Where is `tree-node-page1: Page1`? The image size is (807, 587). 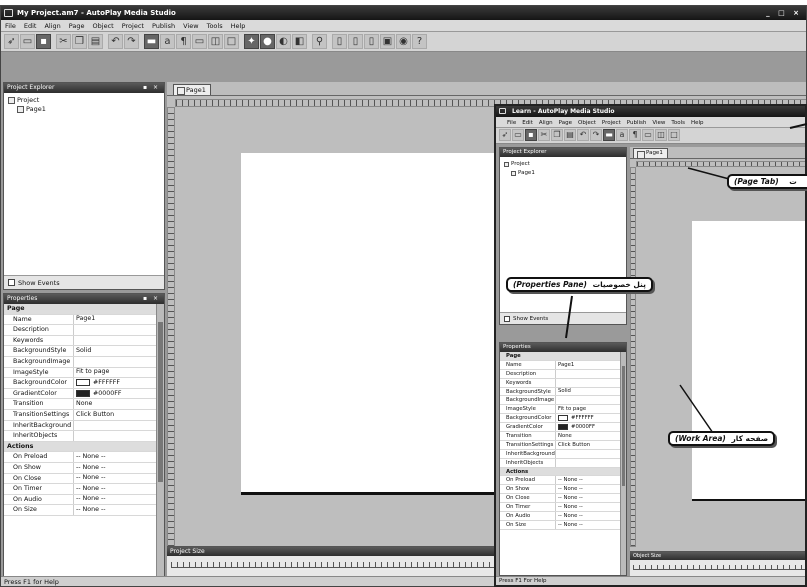
tree-node-page1: Page1 is located at coordinates (563, 173).